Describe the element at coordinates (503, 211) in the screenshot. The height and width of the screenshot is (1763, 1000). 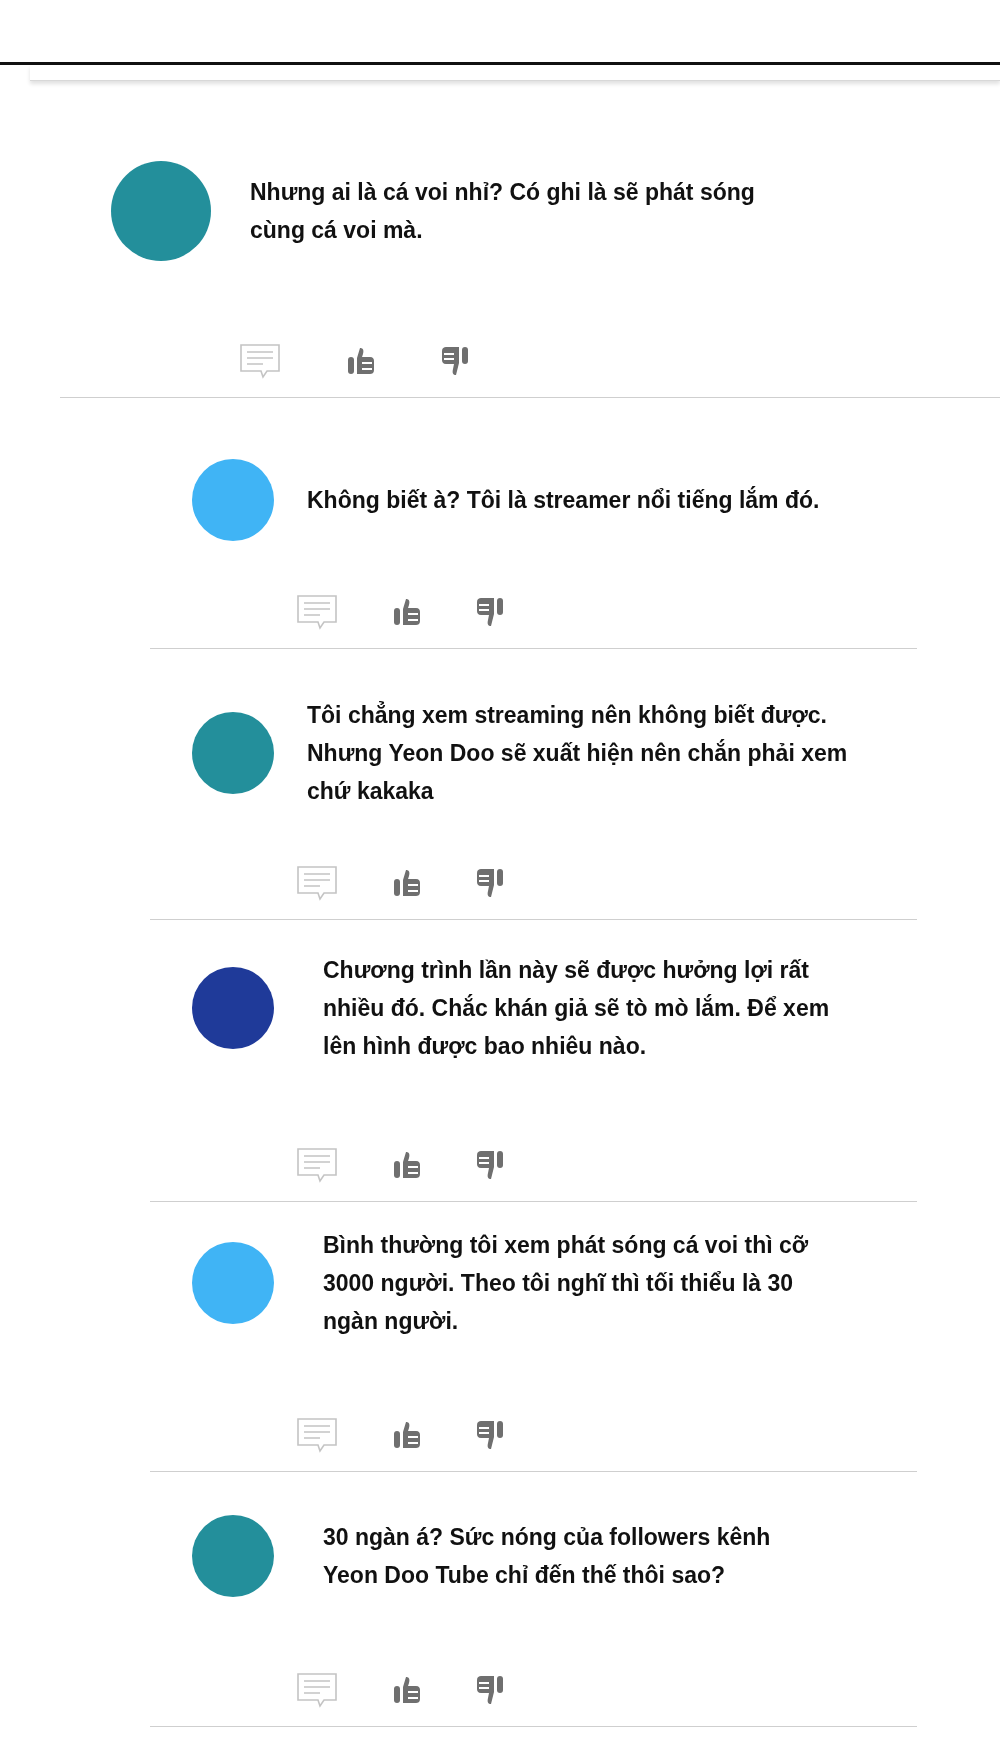
I see `comment-text: Nhưng ai là cá voi nhỉ? Có ghi là sẽ phát sóng cùng cá voi mà.` at that location.